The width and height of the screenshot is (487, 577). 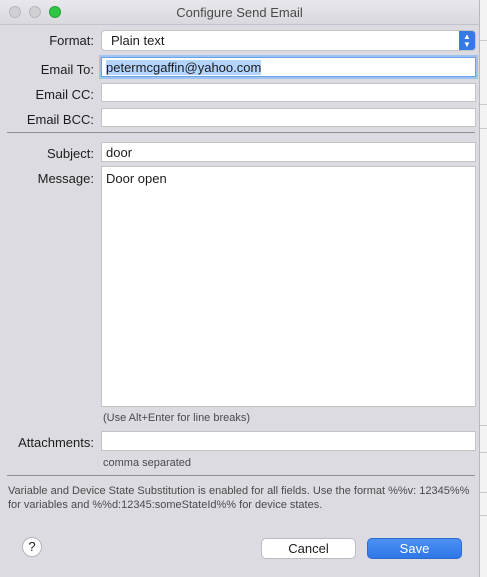 What do you see at coordinates (177, 418) in the screenshot?
I see `message-hint: (Use Alt+Enter for line breaks)` at bounding box center [177, 418].